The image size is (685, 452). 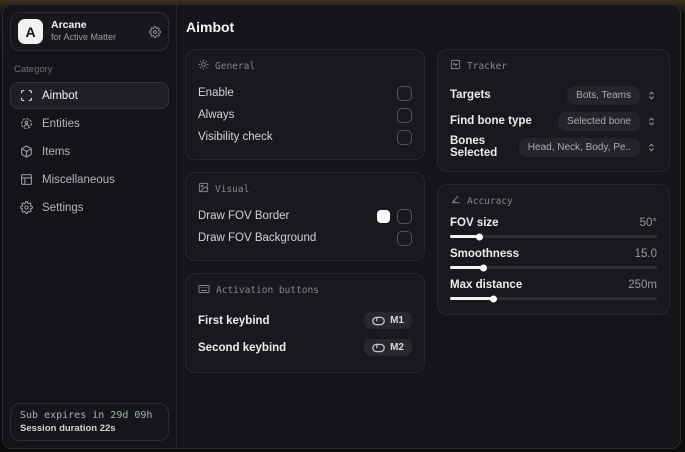 What do you see at coordinates (86, 415) in the screenshot?
I see `sub-expires-text: Sub expires in 29d 09h` at bounding box center [86, 415].